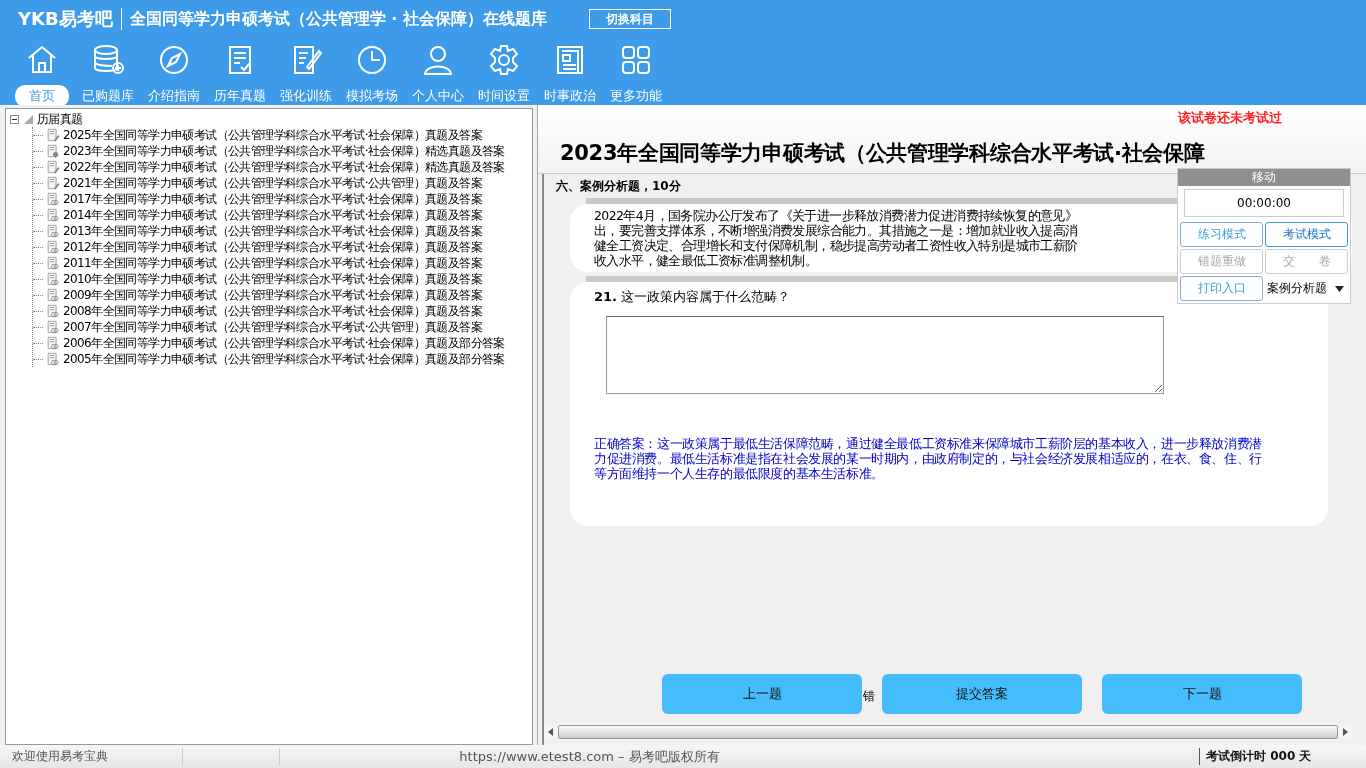 The width and height of the screenshot is (1366, 768). What do you see at coordinates (272, 263) in the screenshot?
I see `tree-item: 2011年全国同等学力申硕考试（公共管理学科综合水平考试·社会保障）真题及答案` at bounding box center [272, 263].